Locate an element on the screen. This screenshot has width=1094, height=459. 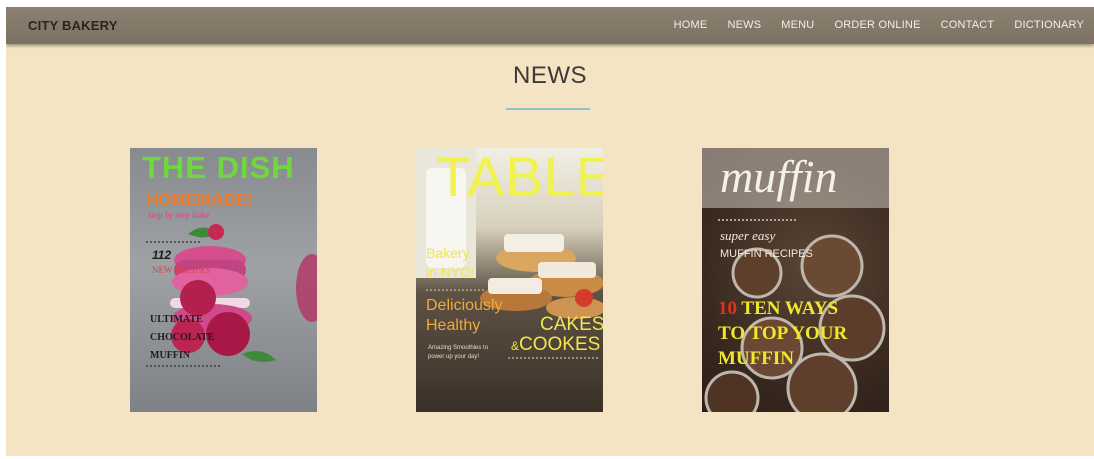
page-title: NEWS is located at coordinates (550, 75).